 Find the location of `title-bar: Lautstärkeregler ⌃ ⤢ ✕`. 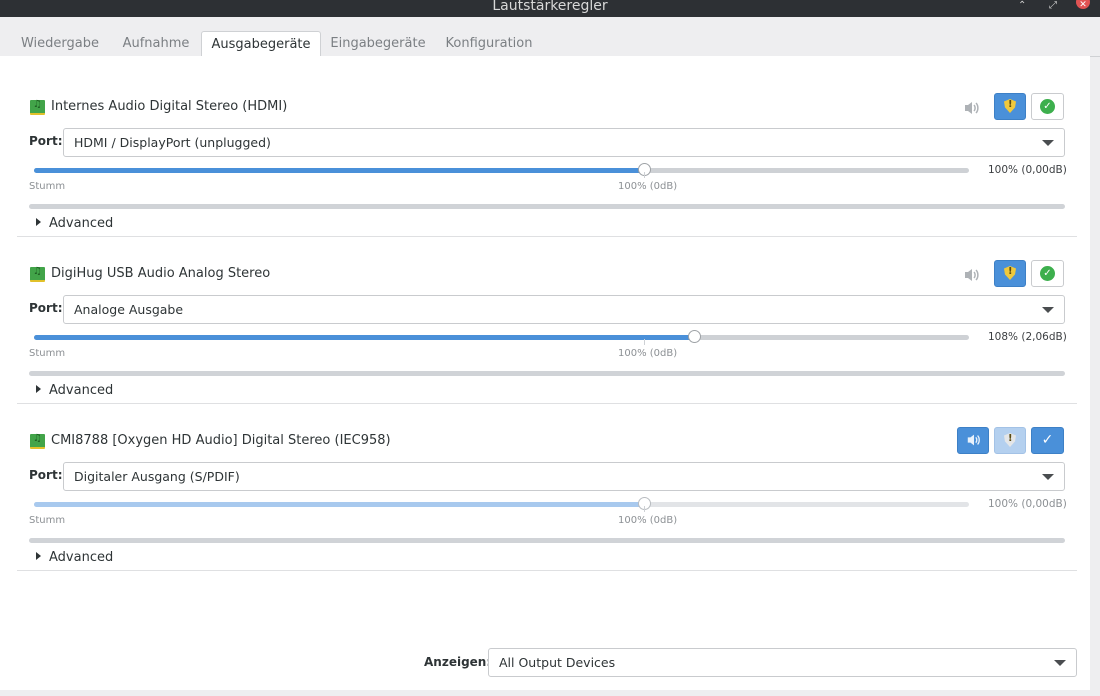

title-bar: Lautstärkeregler ⌃ ⤢ ✕ is located at coordinates (550, 8).